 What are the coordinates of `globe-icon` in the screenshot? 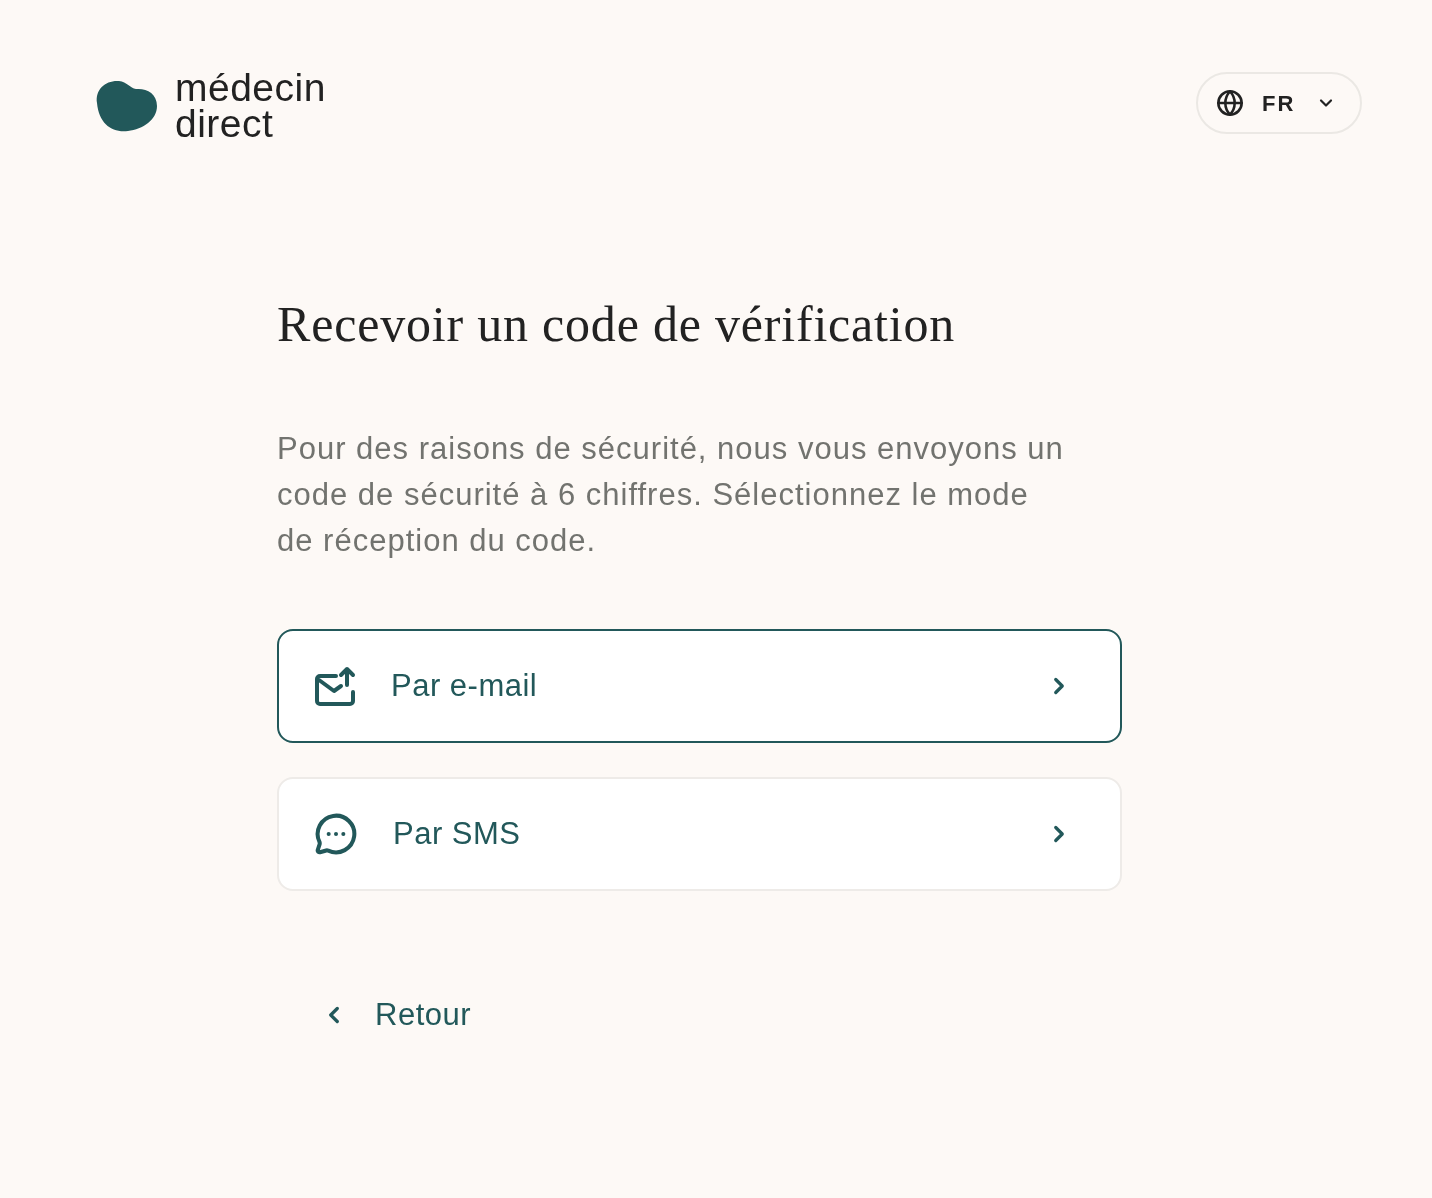 It's located at (1230, 103).